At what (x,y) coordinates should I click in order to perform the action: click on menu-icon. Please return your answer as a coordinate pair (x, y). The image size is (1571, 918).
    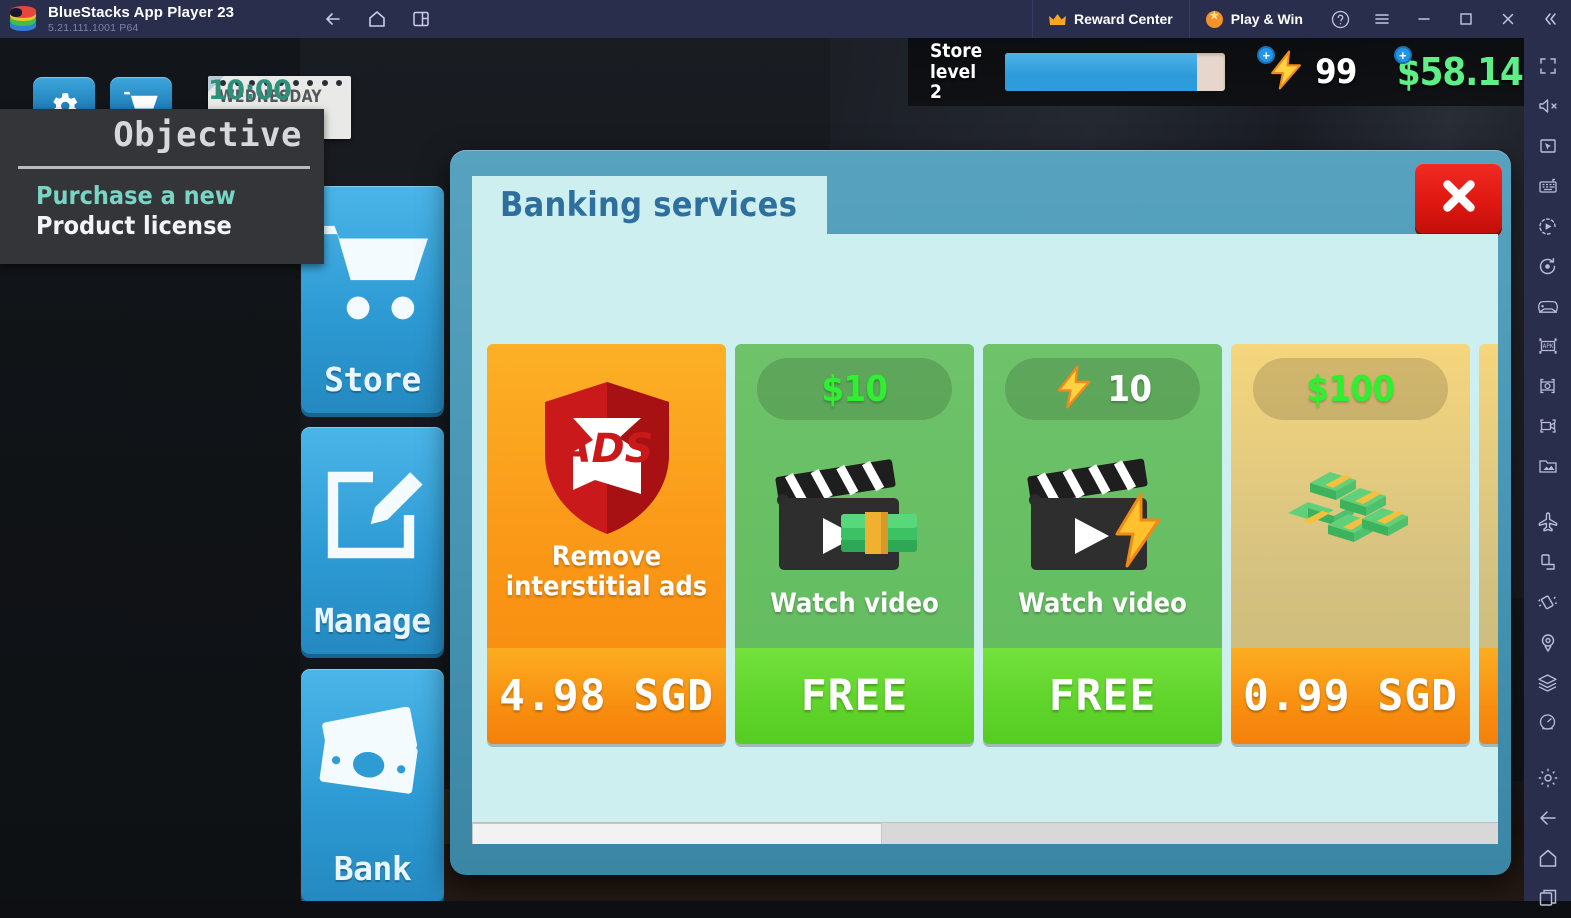
    Looking at the image, I should click on (1382, 19).